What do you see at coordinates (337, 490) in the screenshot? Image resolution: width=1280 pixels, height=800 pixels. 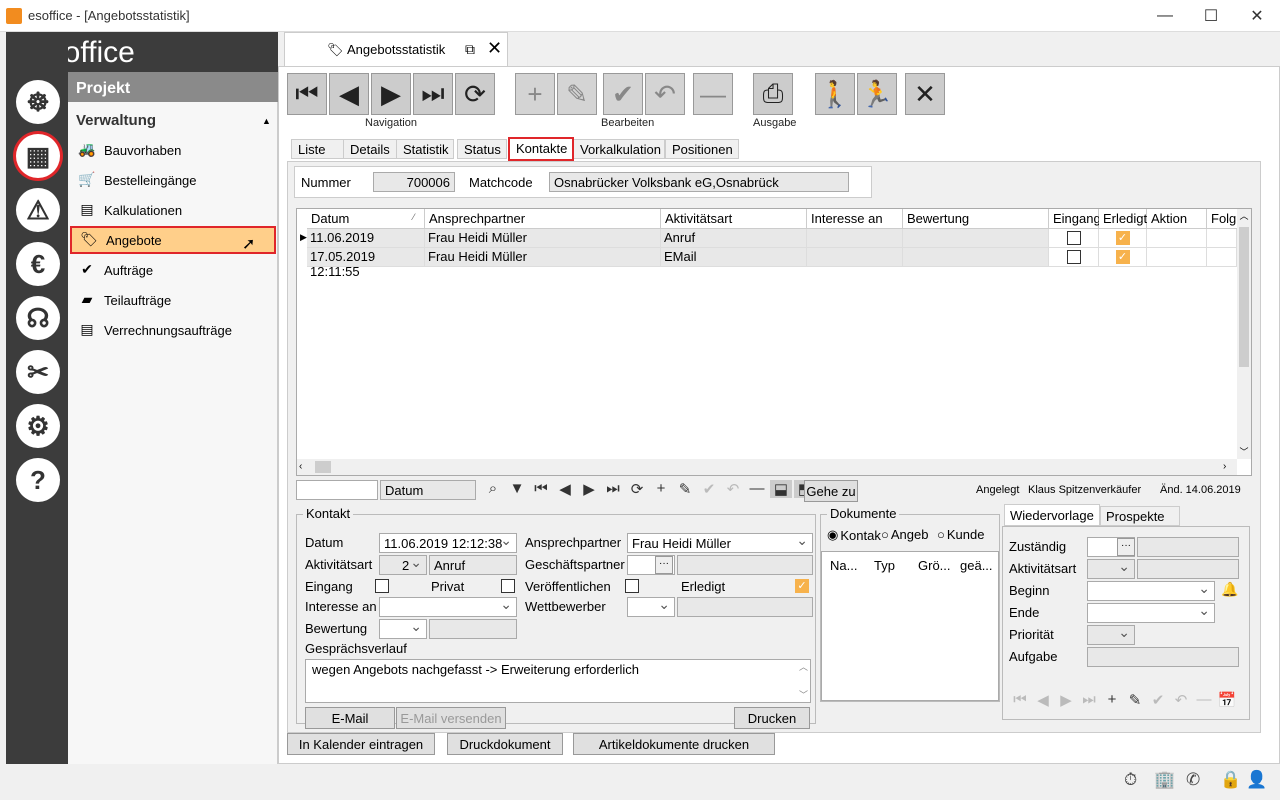 I see `grid-search-input` at bounding box center [337, 490].